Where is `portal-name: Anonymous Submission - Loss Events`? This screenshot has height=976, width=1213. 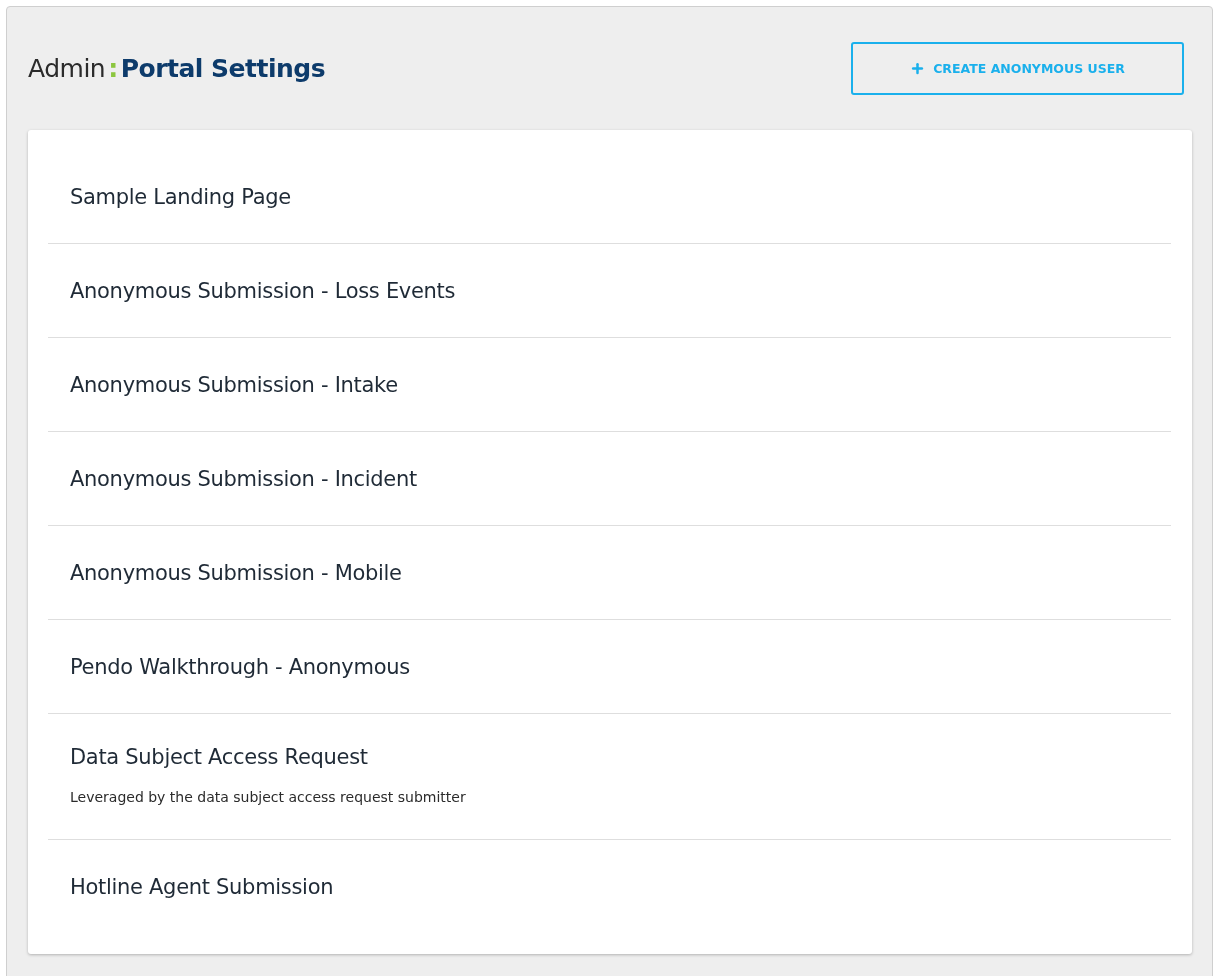 portal-name: Anonymous Submission - Loss Events is located at coordinates (609, 290).